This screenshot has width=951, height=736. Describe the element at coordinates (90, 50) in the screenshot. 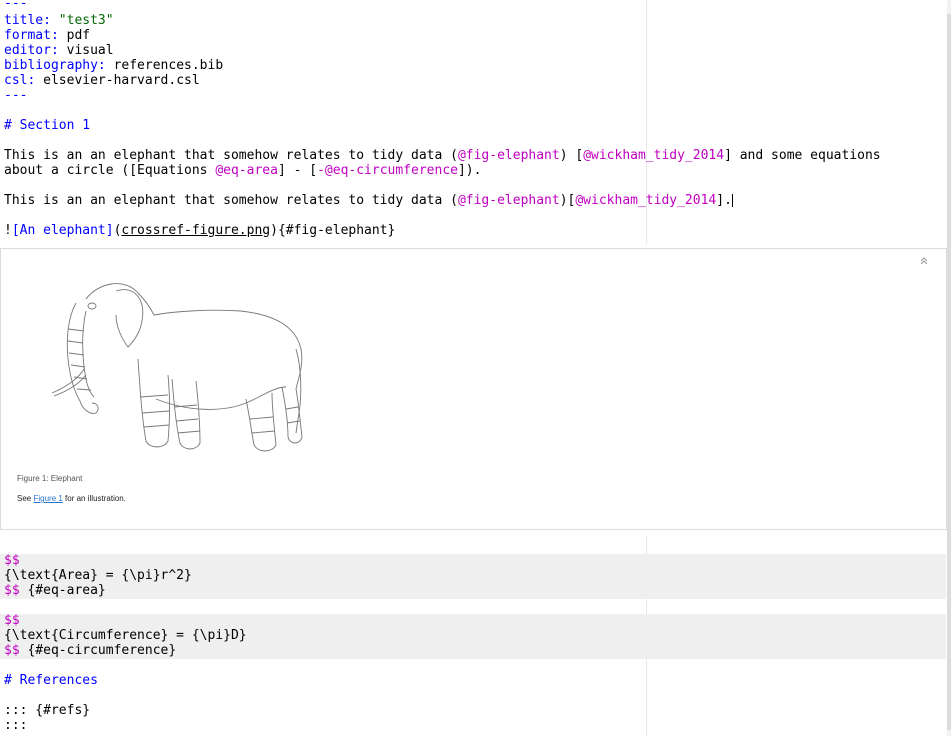

I see `yaml-value: visual` at that location.